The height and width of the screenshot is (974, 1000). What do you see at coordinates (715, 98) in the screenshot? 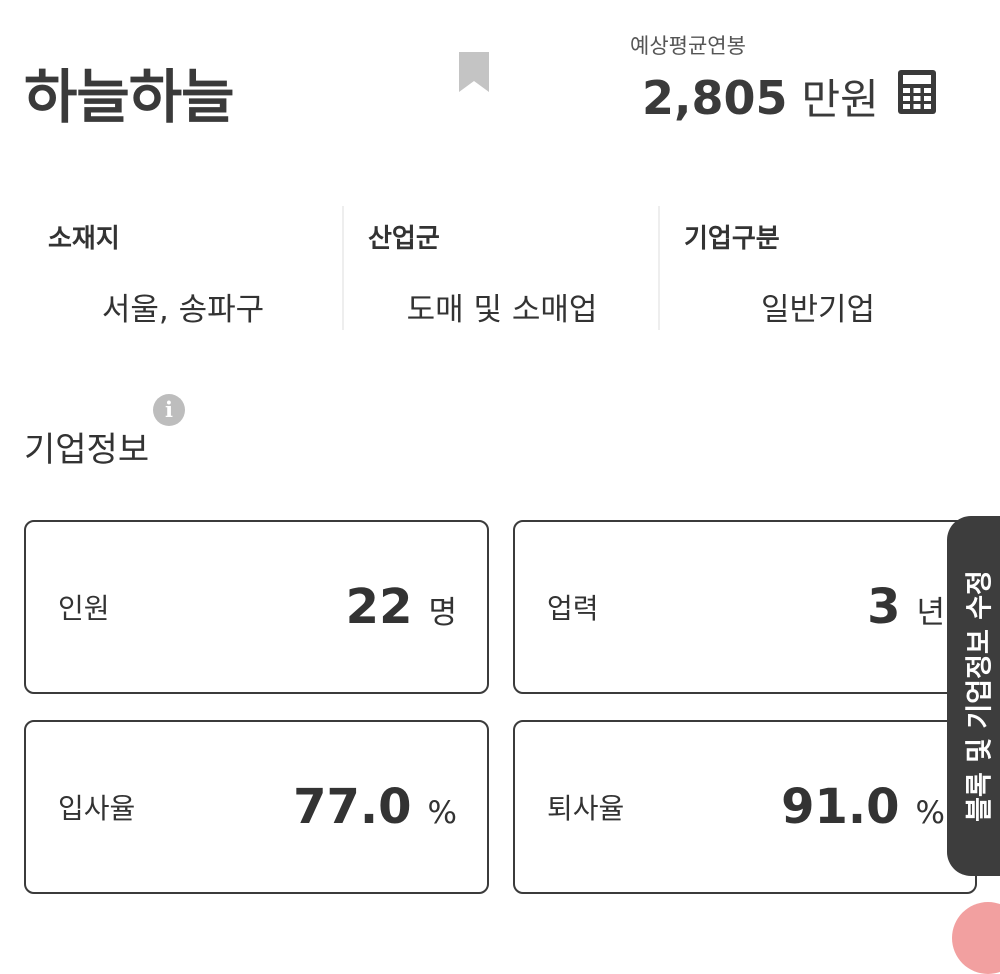
I see `salary-value: 2,805` at bounding box center [715, 98].